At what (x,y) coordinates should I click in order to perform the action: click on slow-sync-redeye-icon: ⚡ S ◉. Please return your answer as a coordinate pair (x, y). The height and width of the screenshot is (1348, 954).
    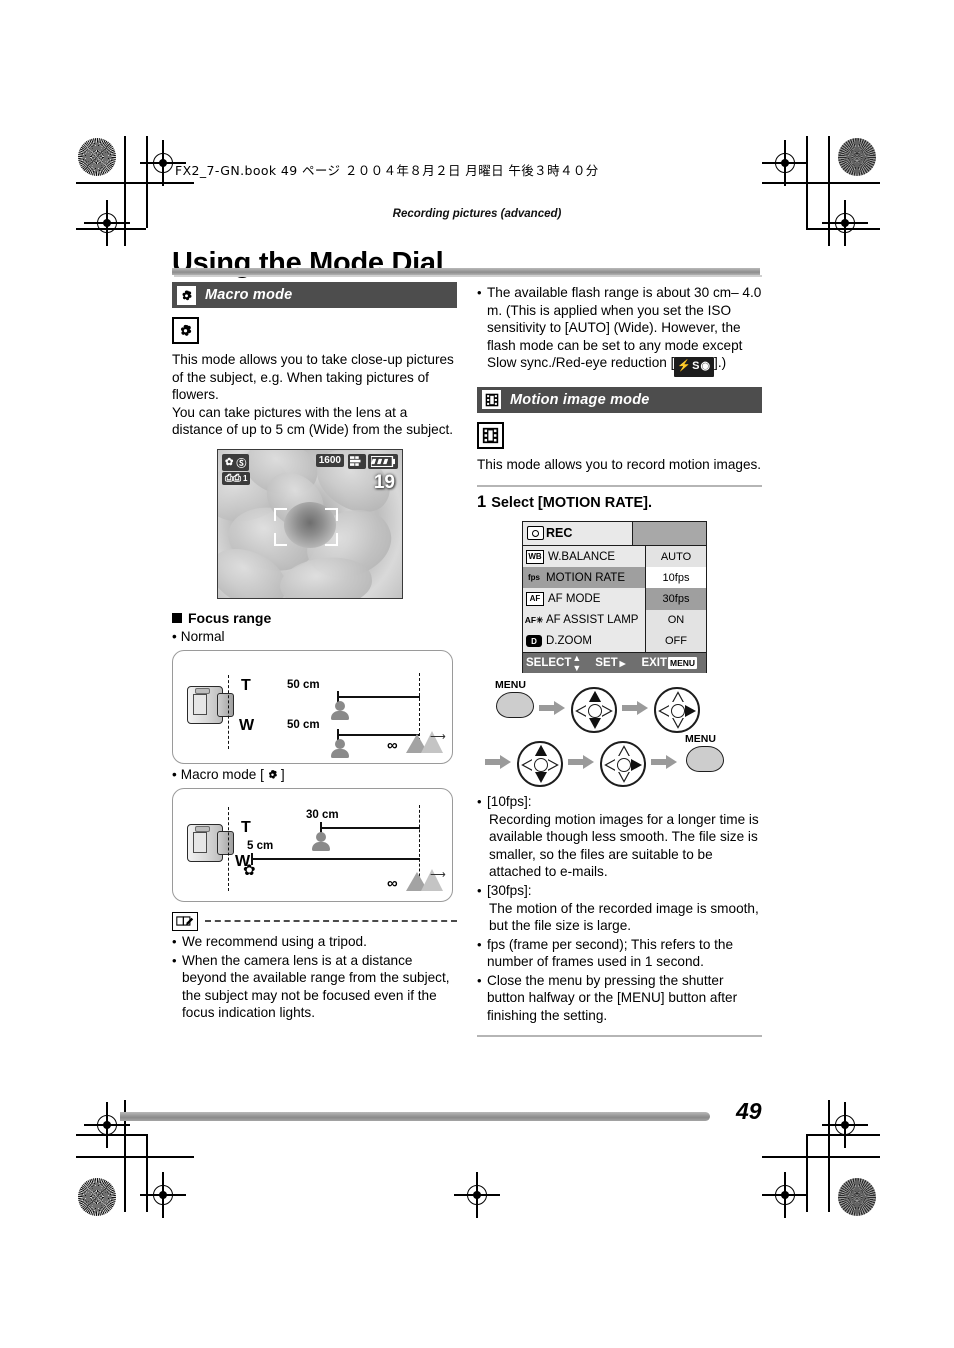
    Looking at the image, I should click on (694, 367).